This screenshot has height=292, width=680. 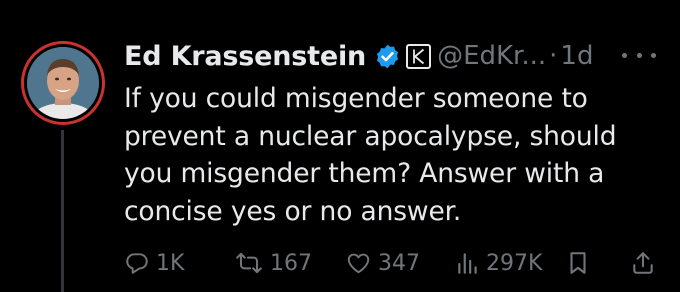 What do you see at coordinates (364, 173) in the screenshot?
I see `tweet-text-line: you misgender them? Answer with a` at bounding box center [364, 173].